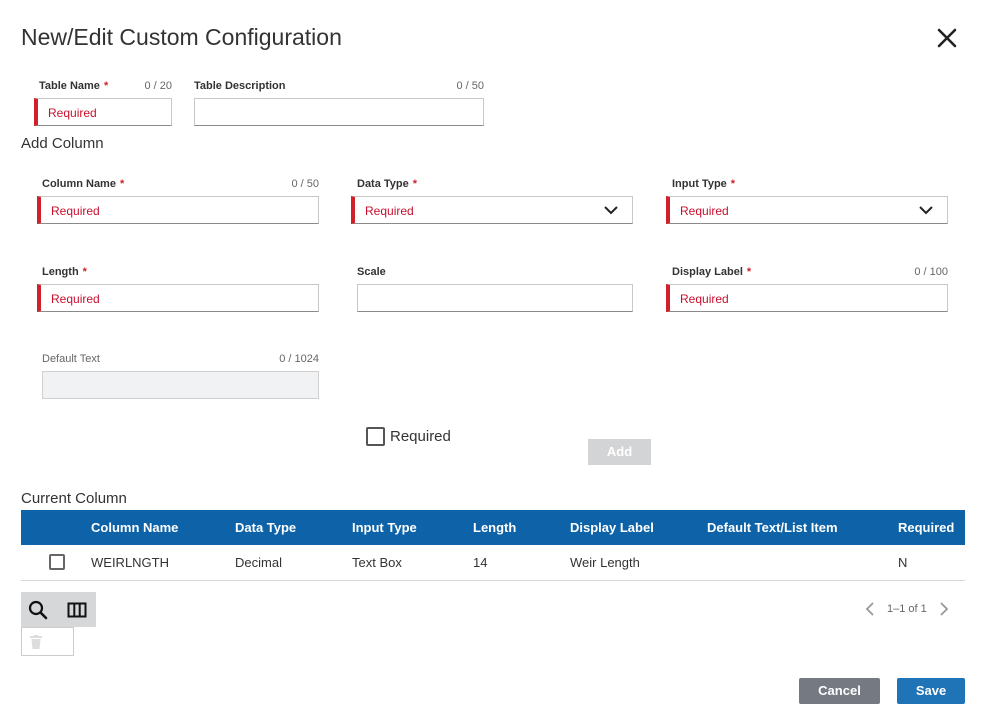 The image size is (986, 724). What do you see at coordinates (389, 211) in the screenshot?
I see `data-type-placeholder: Required` at bounding box center [389, 211].